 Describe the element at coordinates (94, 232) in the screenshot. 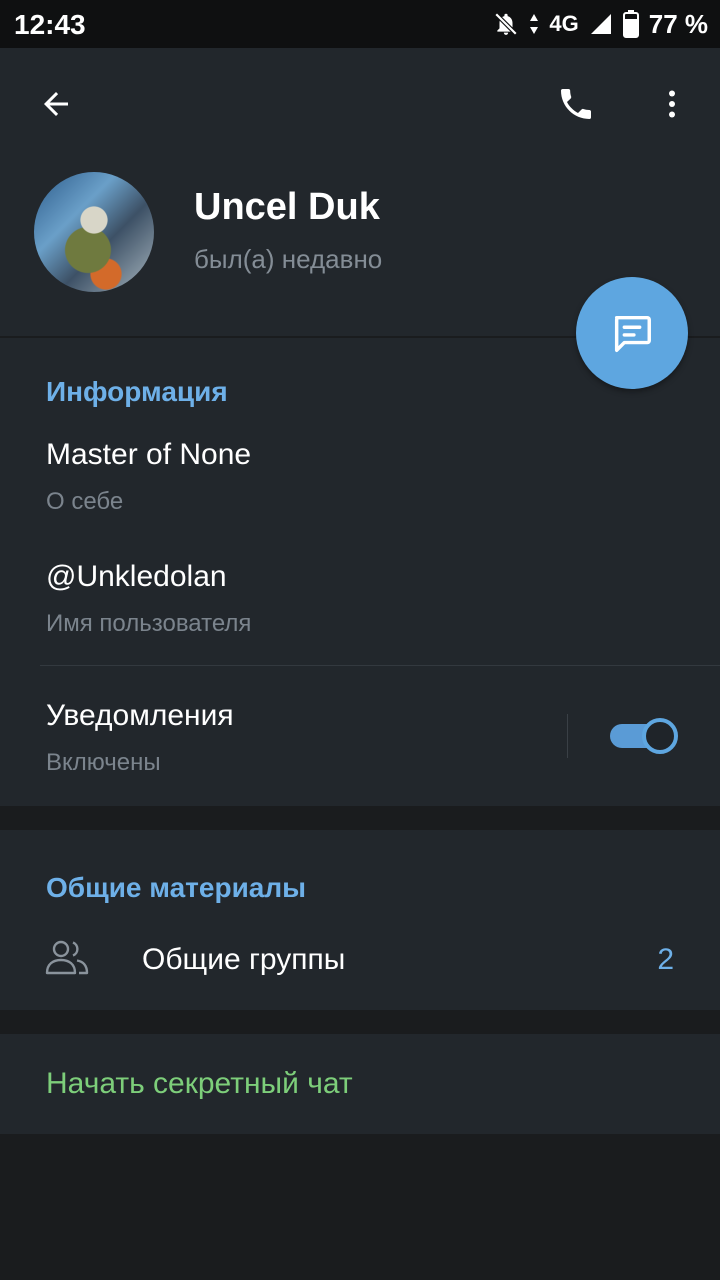

I see `avatar` at that location.